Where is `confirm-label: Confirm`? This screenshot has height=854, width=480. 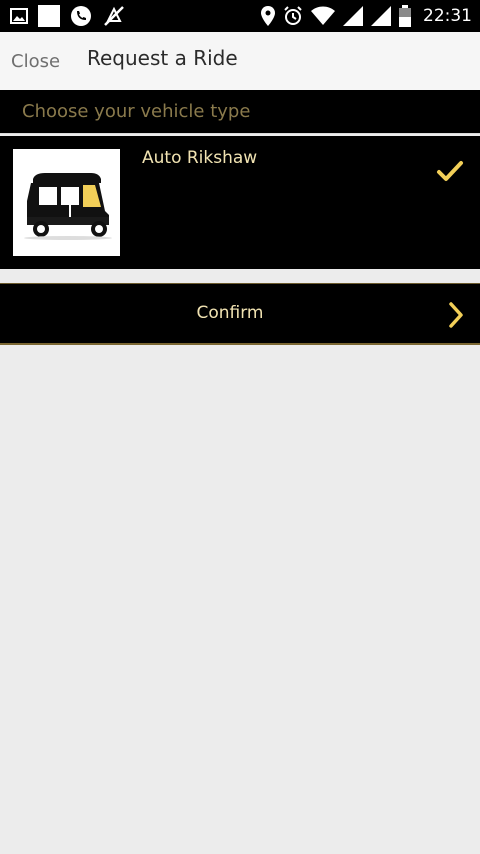 confirm-label: Confirm is located at coordinates (230, 313).